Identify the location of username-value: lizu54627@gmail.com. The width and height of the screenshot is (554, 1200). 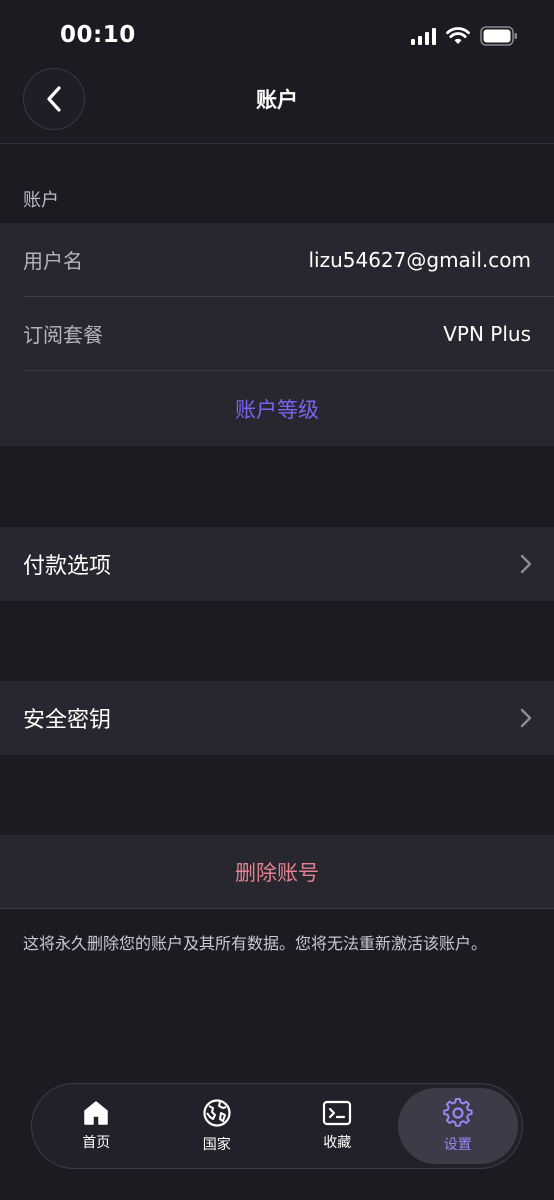
(419, 259).